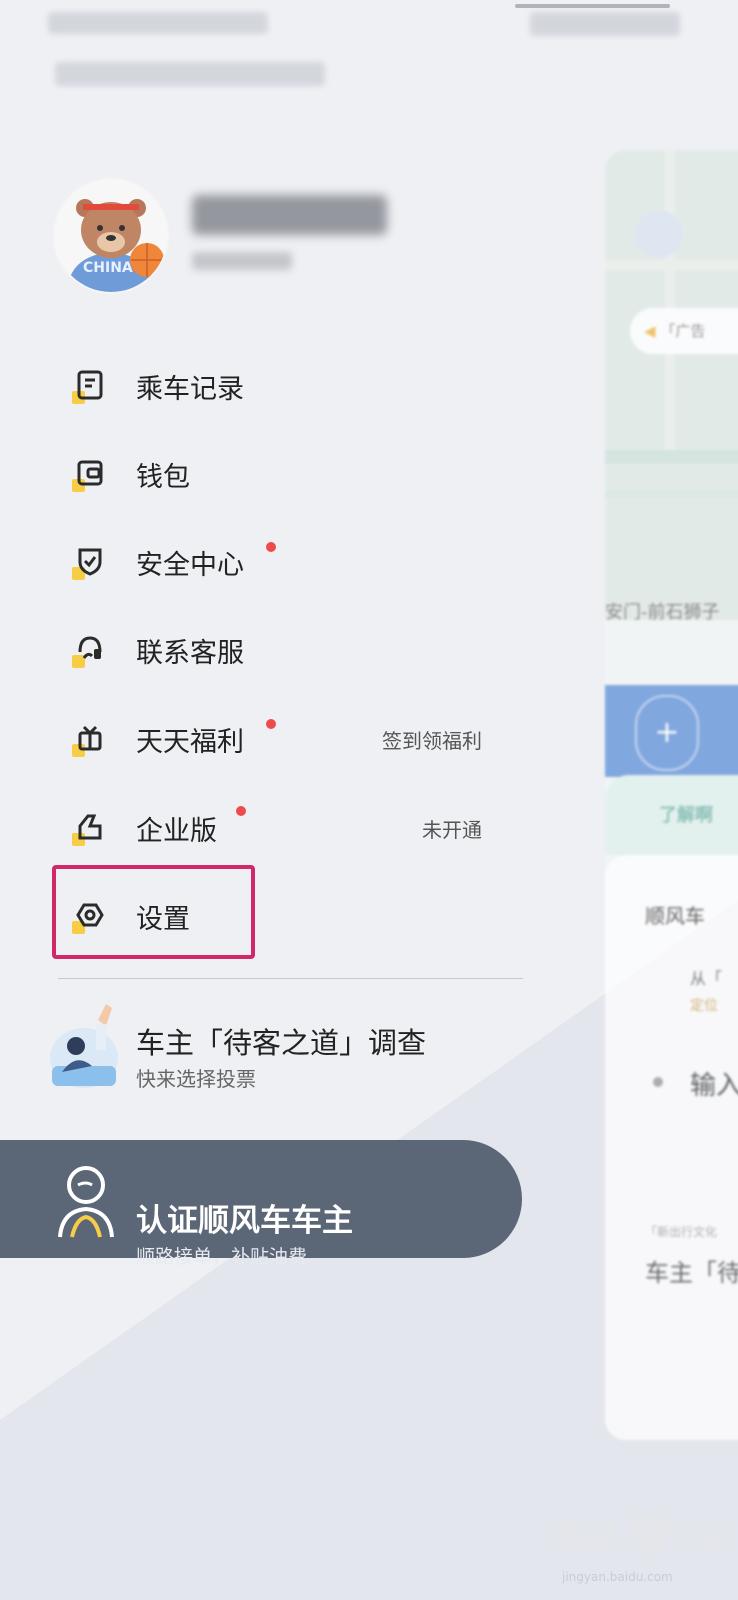 The image size is (738, 1600). What do you see at coordinates (280, 474) in the screenshot?
I see `menu-item-wallet: 钱包` at bounding box center [280, 474].